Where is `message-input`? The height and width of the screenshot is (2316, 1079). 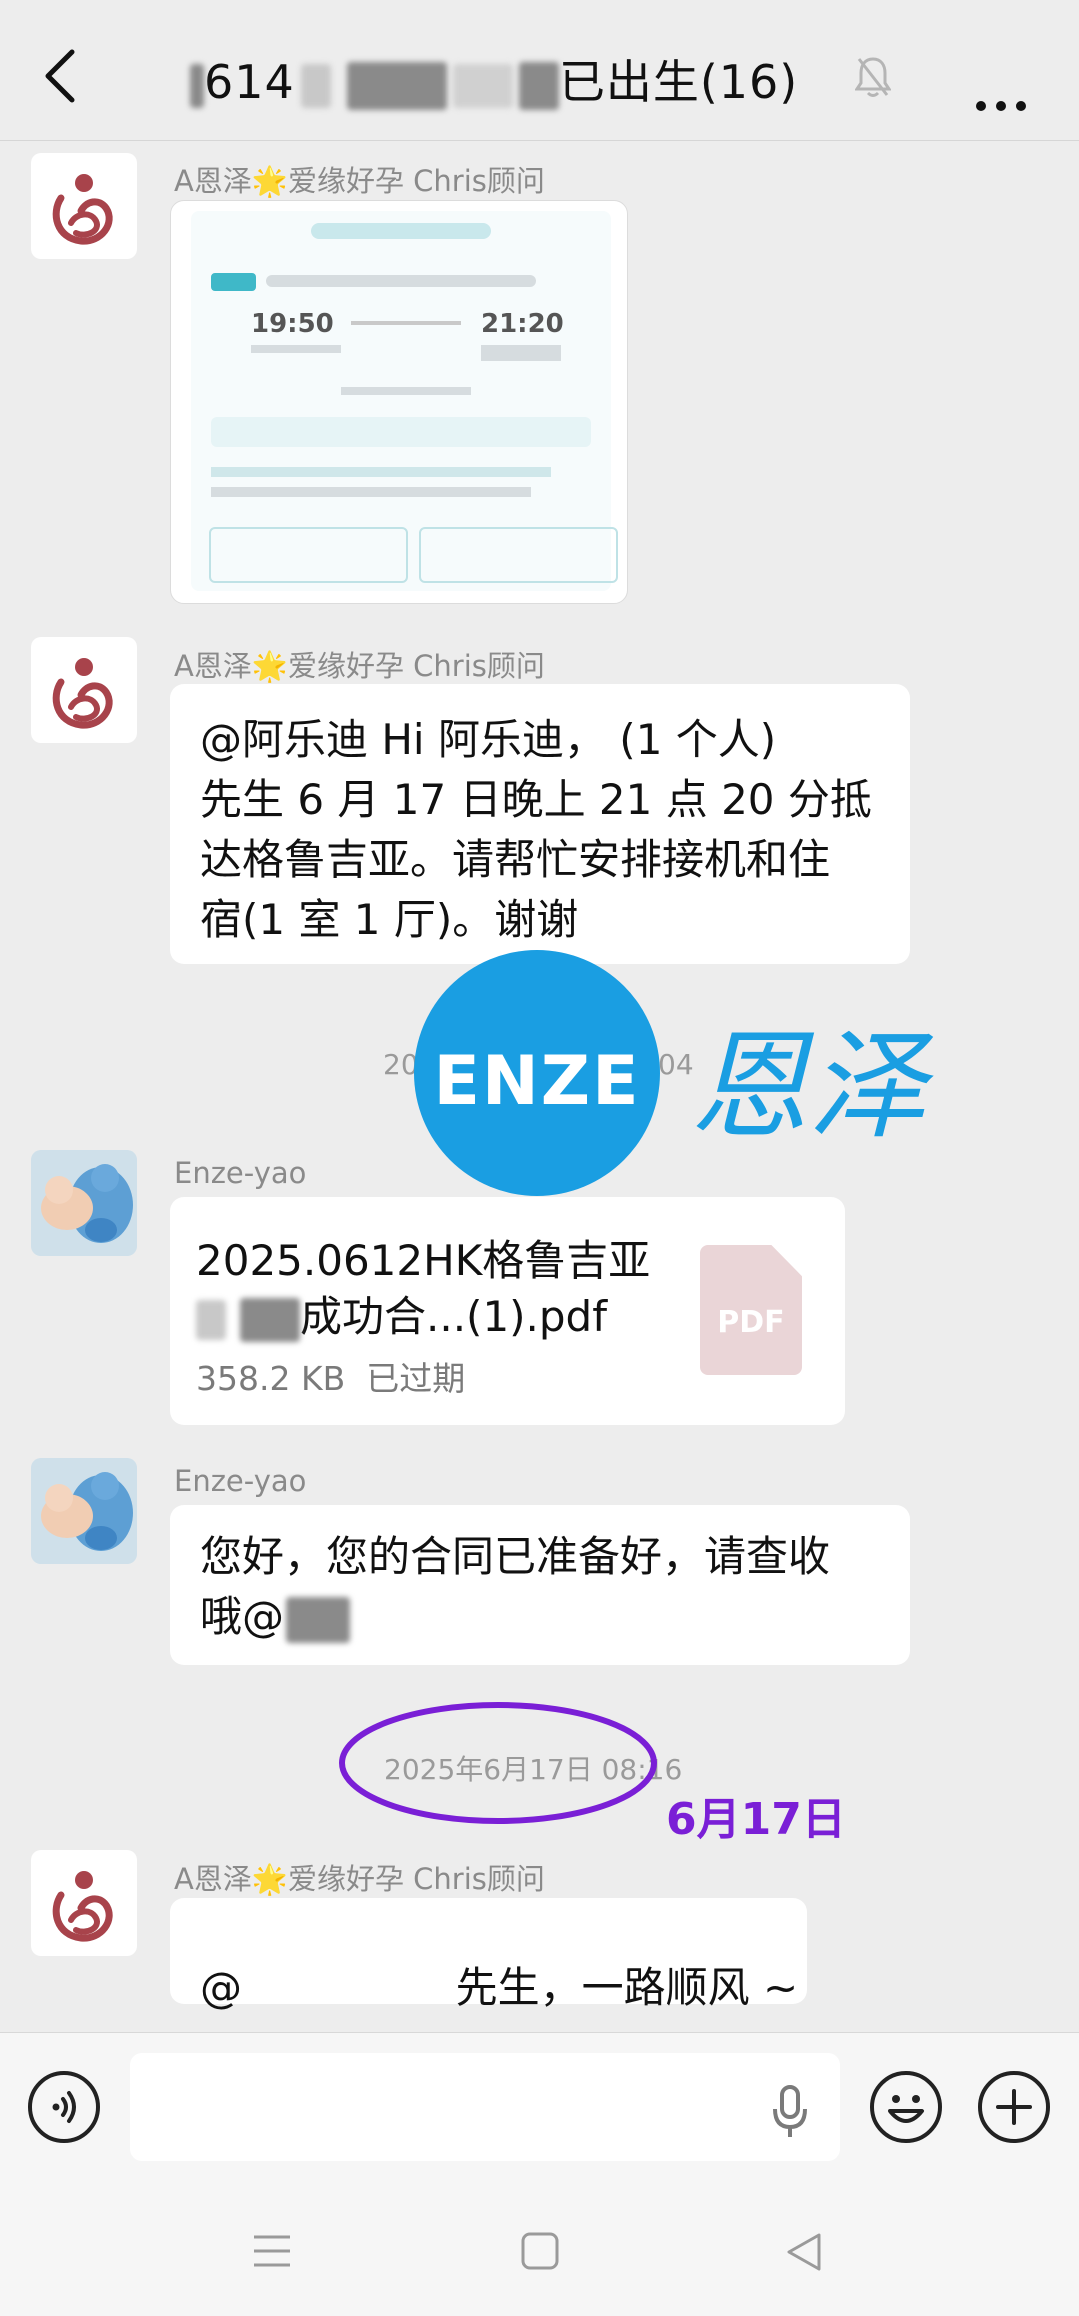 message-input is located at coordinates (485, 2107).